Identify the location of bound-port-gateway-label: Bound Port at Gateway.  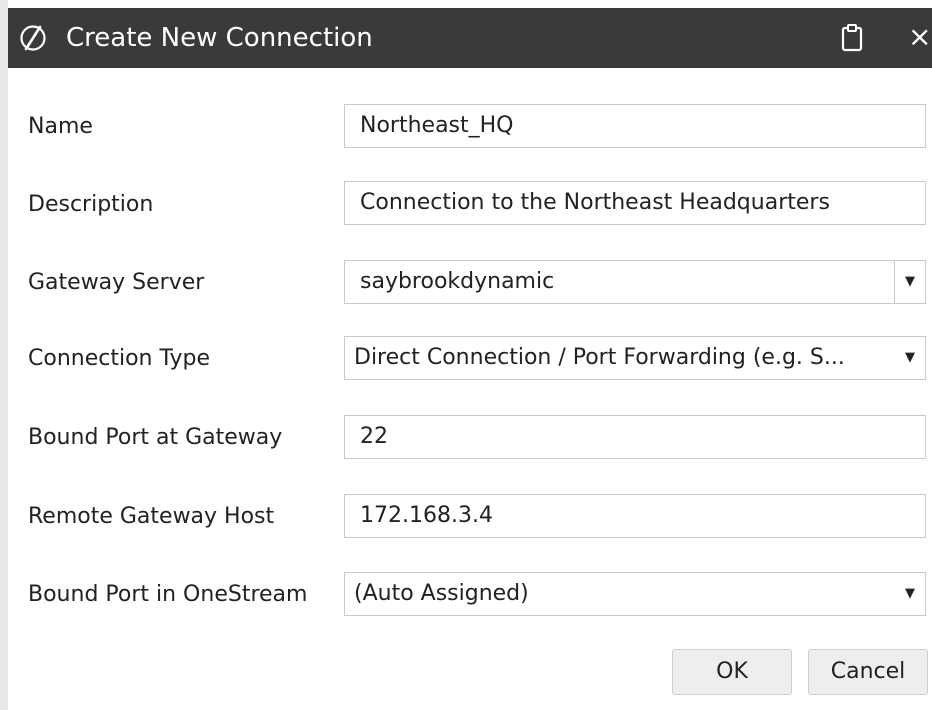
(155, 437).